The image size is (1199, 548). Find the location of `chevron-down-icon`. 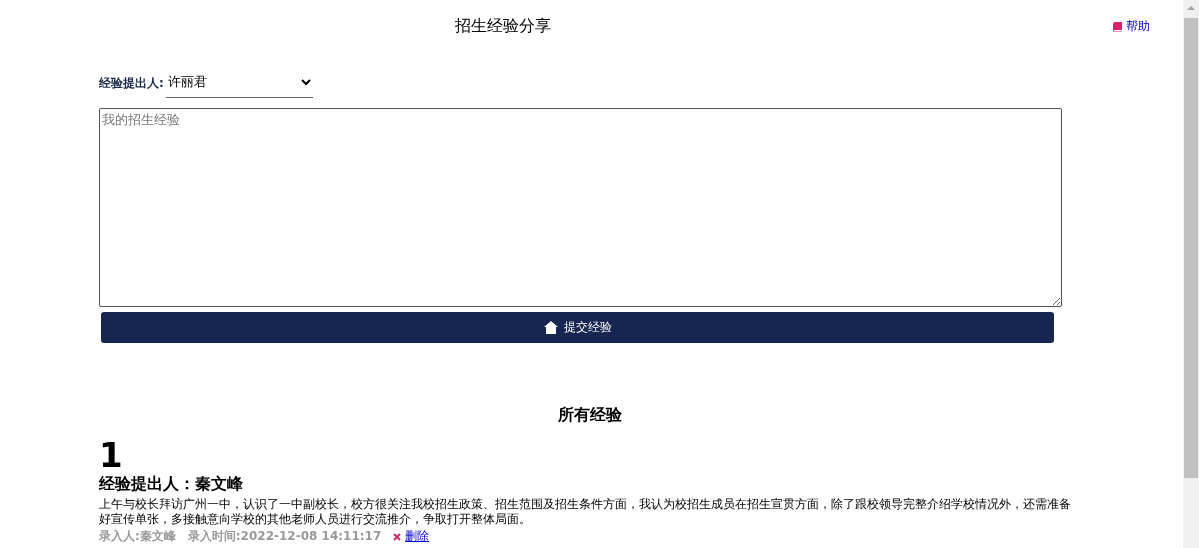

chevron-down-icon is located at coordinates (305, 82).